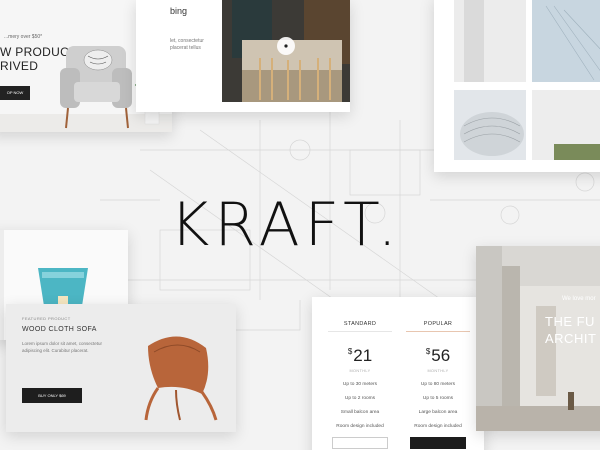 The height and width of the screenshot is (450, 600). What do you see at coordinates (360, 412) in the screenshot?
I see `plan-feature: Small balcon area` at bounding box center [360, 412].